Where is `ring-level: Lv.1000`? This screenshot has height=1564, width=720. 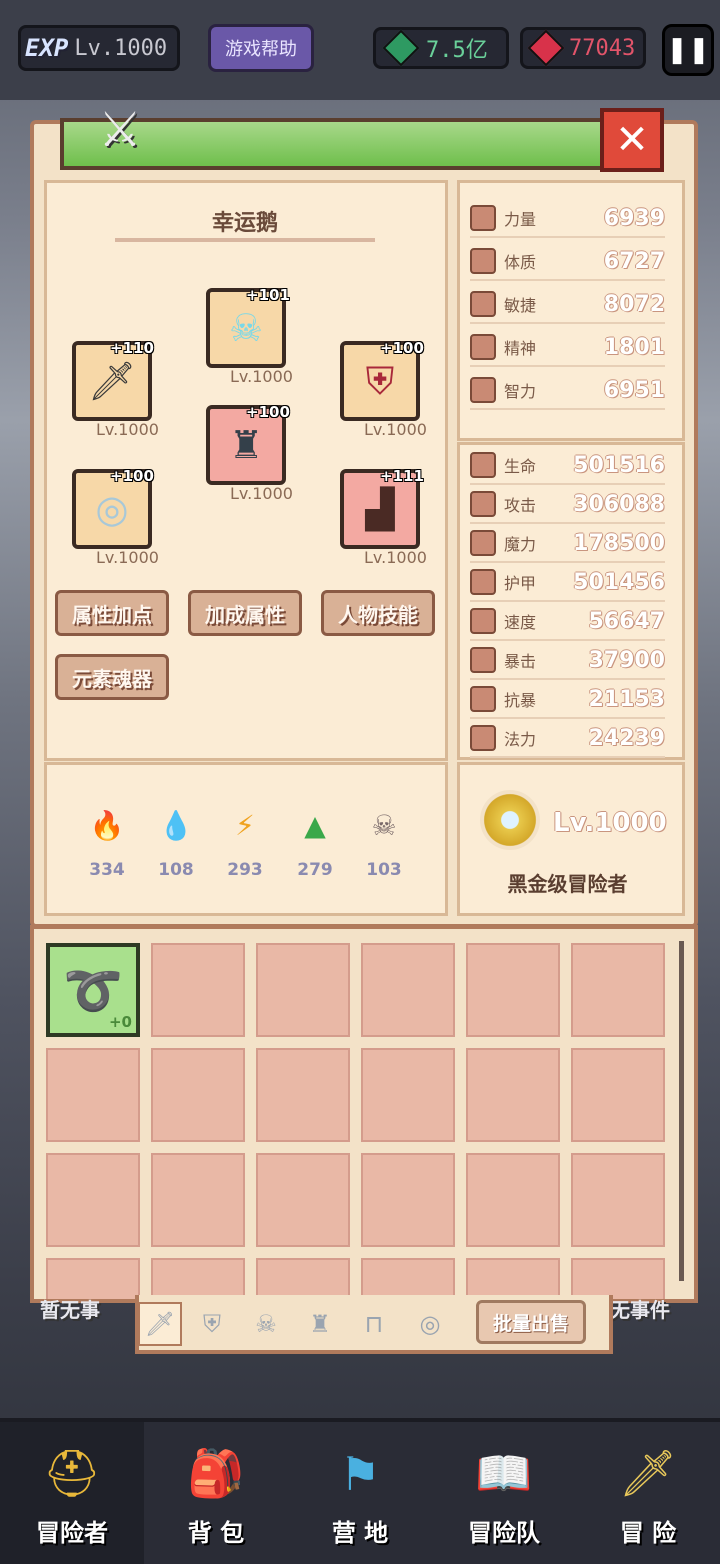
ring-level: Lv.1000 is located at coordinates (127, 557).